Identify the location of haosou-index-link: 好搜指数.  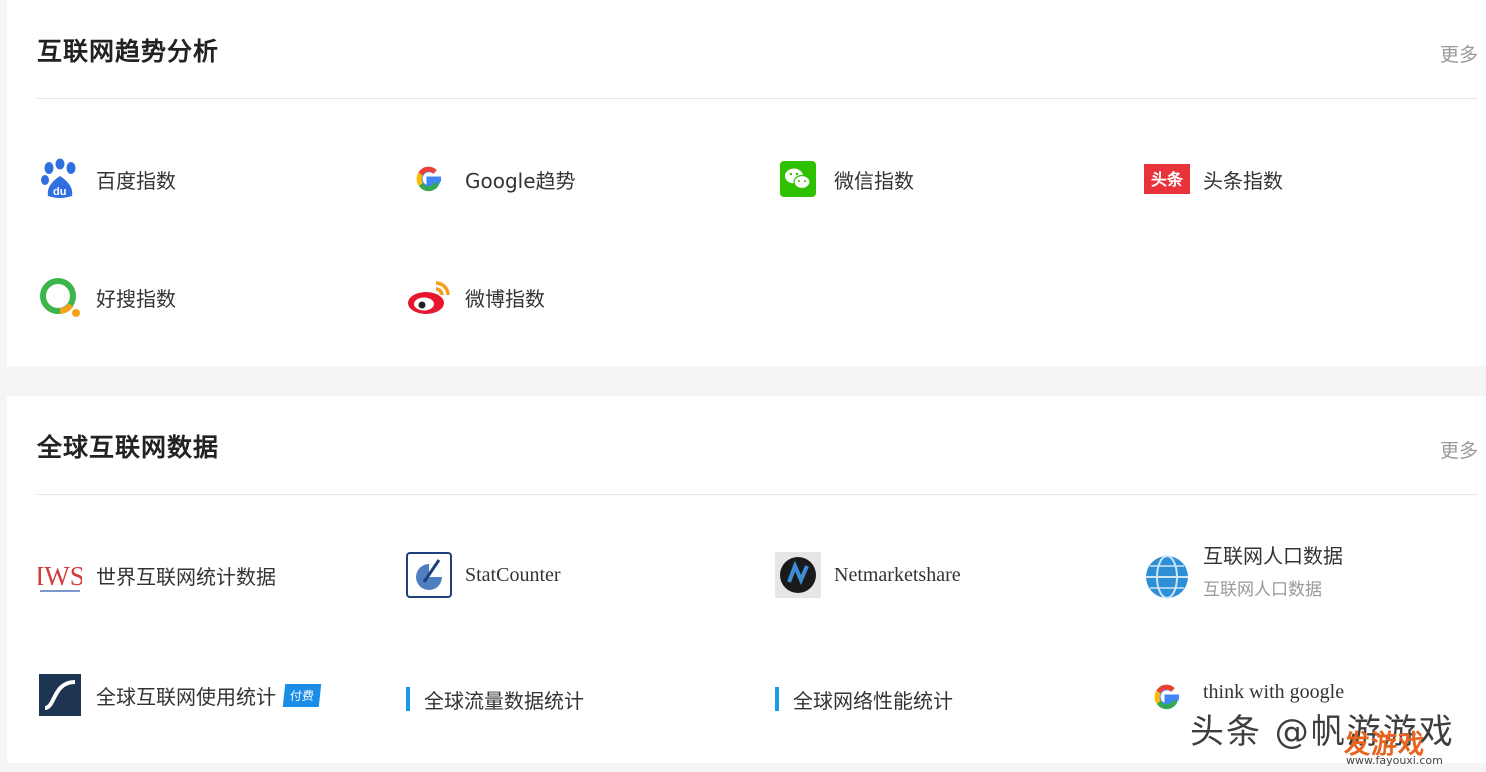
(106, 297).